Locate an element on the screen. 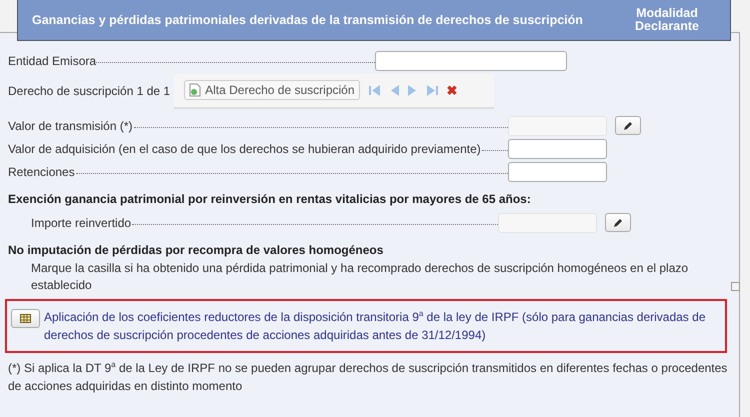  next-icon is located at coordinates (412, 90).